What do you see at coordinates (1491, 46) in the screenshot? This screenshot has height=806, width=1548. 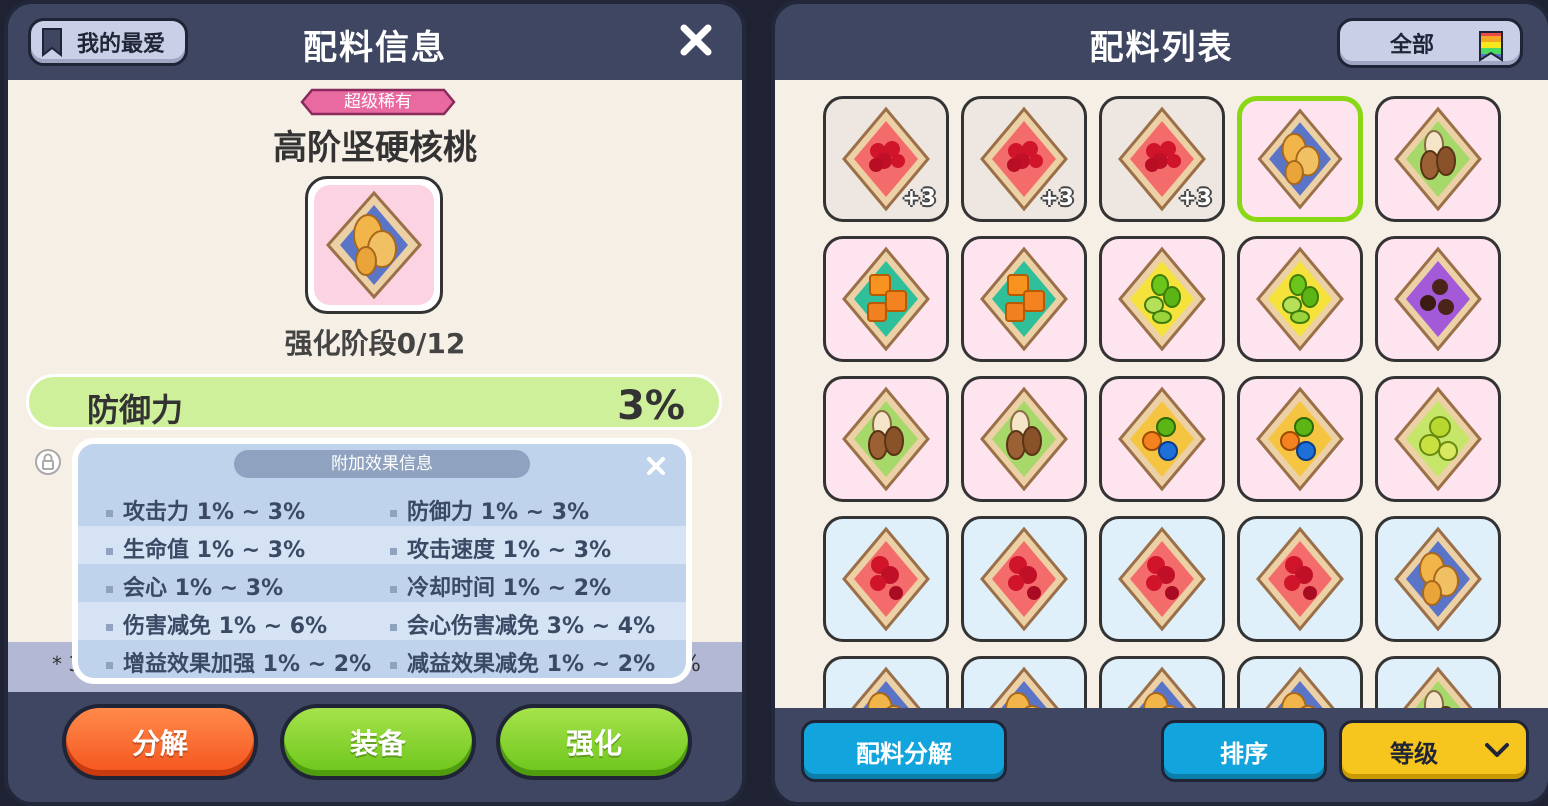 I see `rainbow-bookmark-icon` at bounding box center [1491, 46].